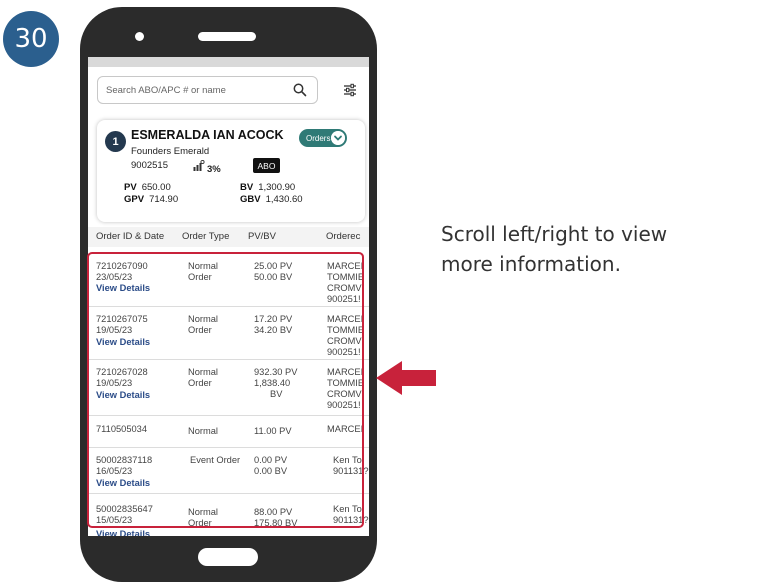 This screenshot has height=585, width=767. What do you see at coordinates (554, 234) in the screenshot?
I see `instruction-line-1: Scroll left/right to view` at bounding box center [554, 234].